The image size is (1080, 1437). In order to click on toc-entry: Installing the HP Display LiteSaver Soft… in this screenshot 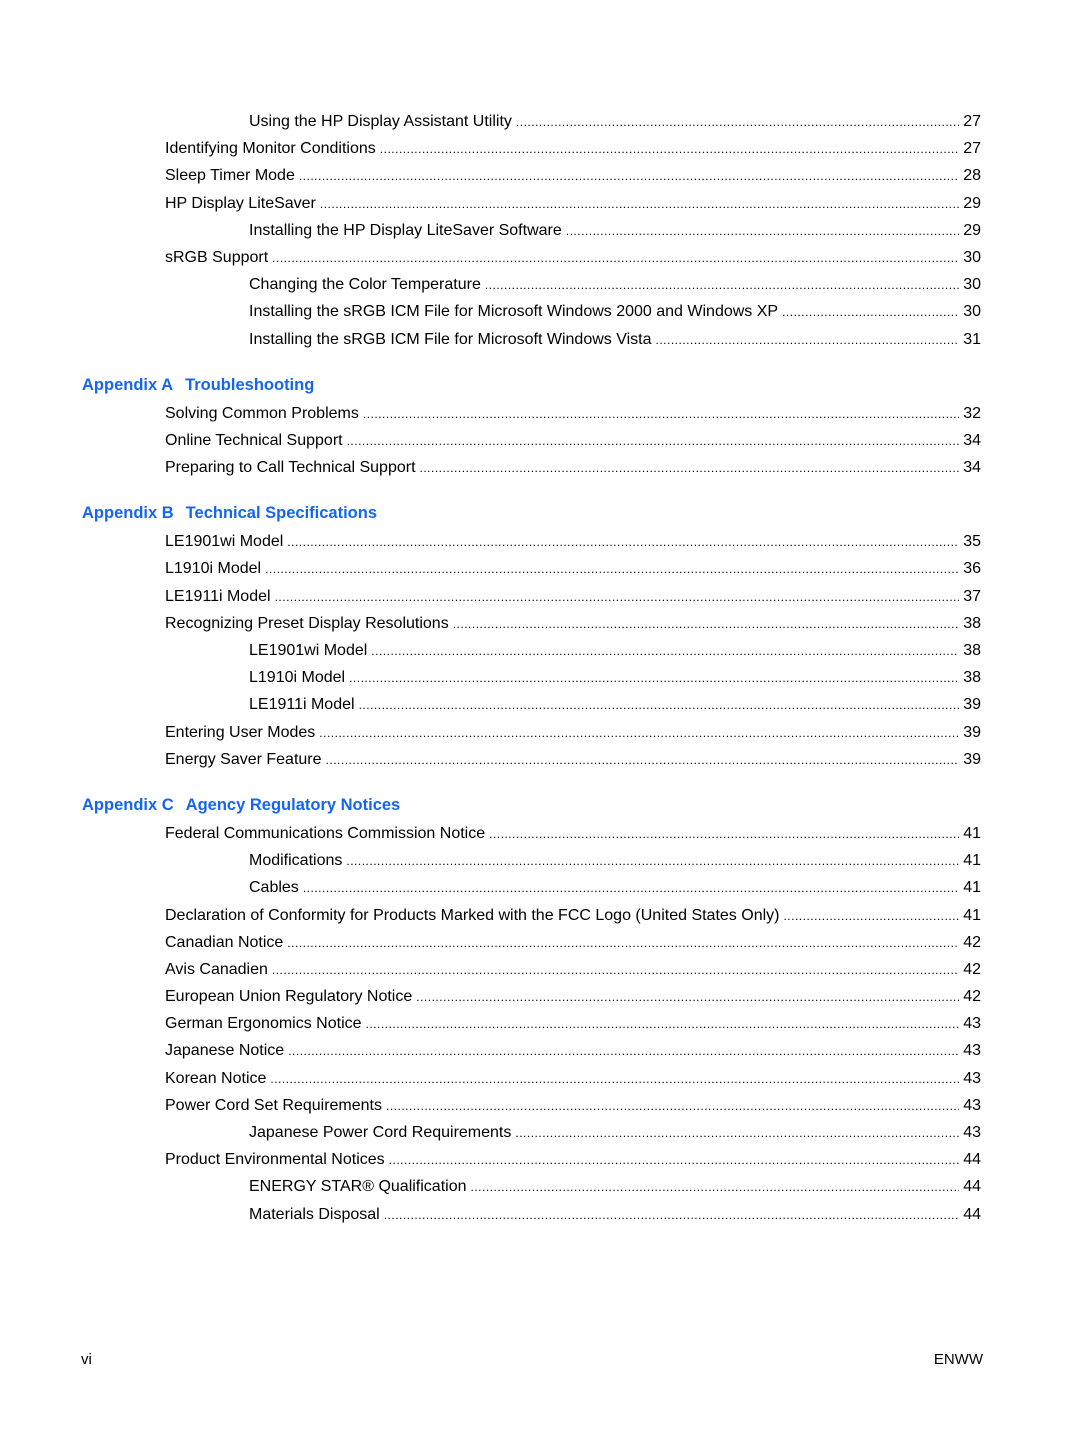, I will do `click(490, 230)`.